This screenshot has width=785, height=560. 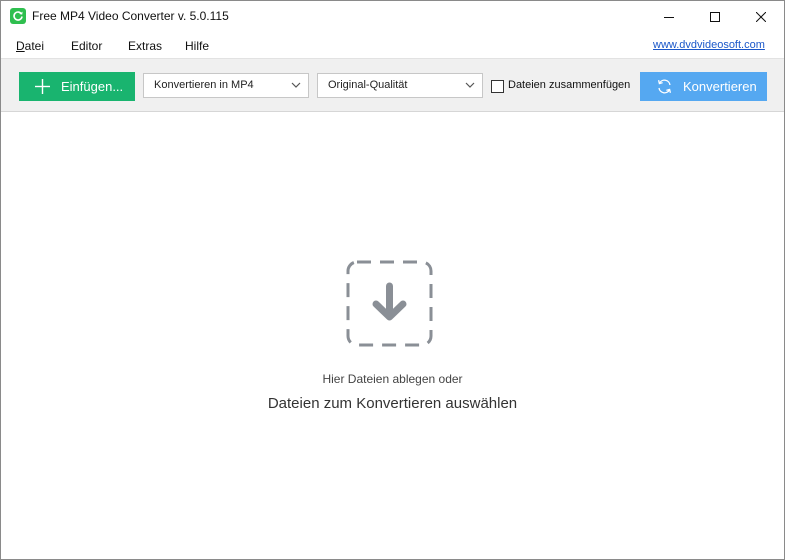 I want to click on convert-button: Konvertieren, so click(x=703, y=86).